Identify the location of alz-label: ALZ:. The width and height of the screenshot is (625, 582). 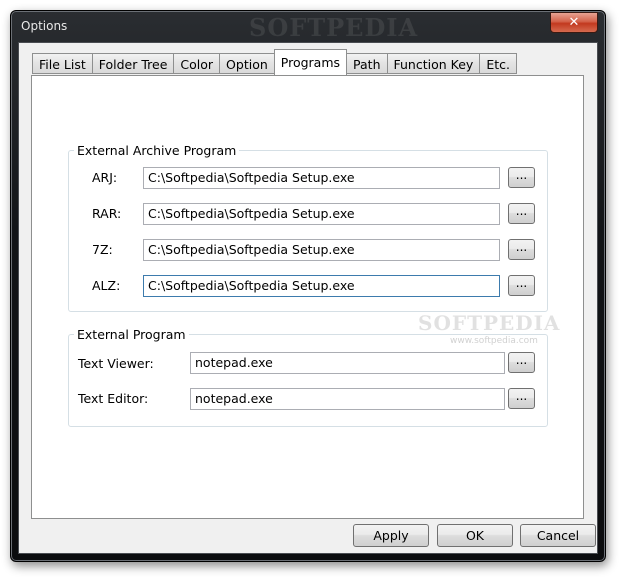
(106, 285).